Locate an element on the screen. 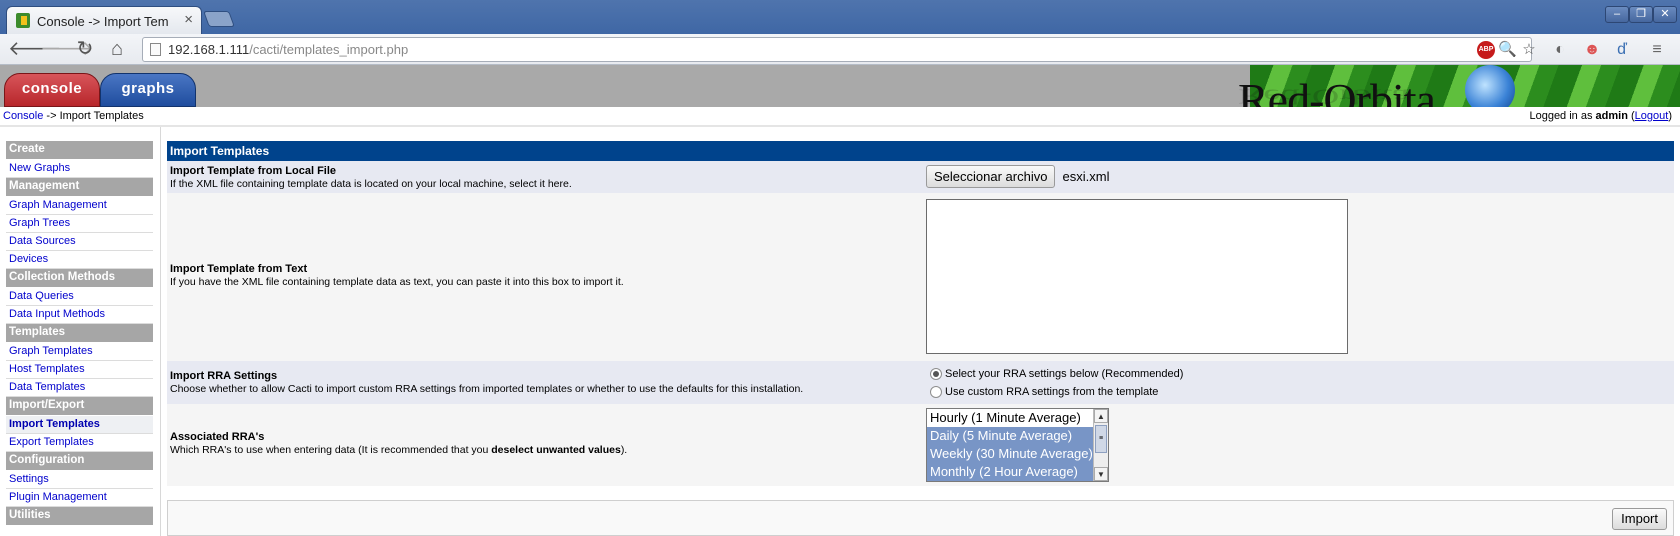 Image resolution: width=1680 pixels, height=536 pixels. rra-option: Weekly (30 Minute Average) is located at coordinates (1010, 454).